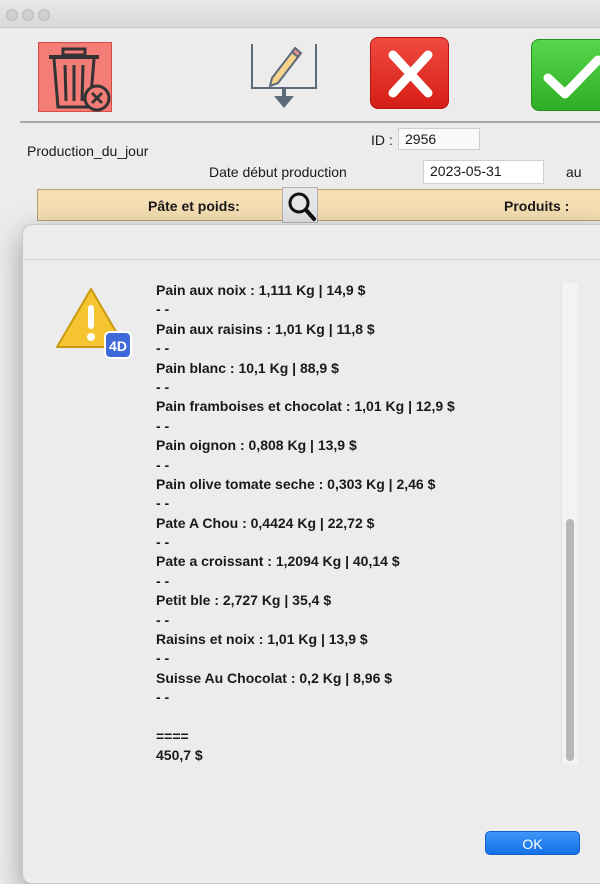 The image size is (600, 884). What do you see at coordinates (194, 206) in the screenshot?
I see `header-dough-weight: Pâte et poids:` at bounding box center [194, 206].